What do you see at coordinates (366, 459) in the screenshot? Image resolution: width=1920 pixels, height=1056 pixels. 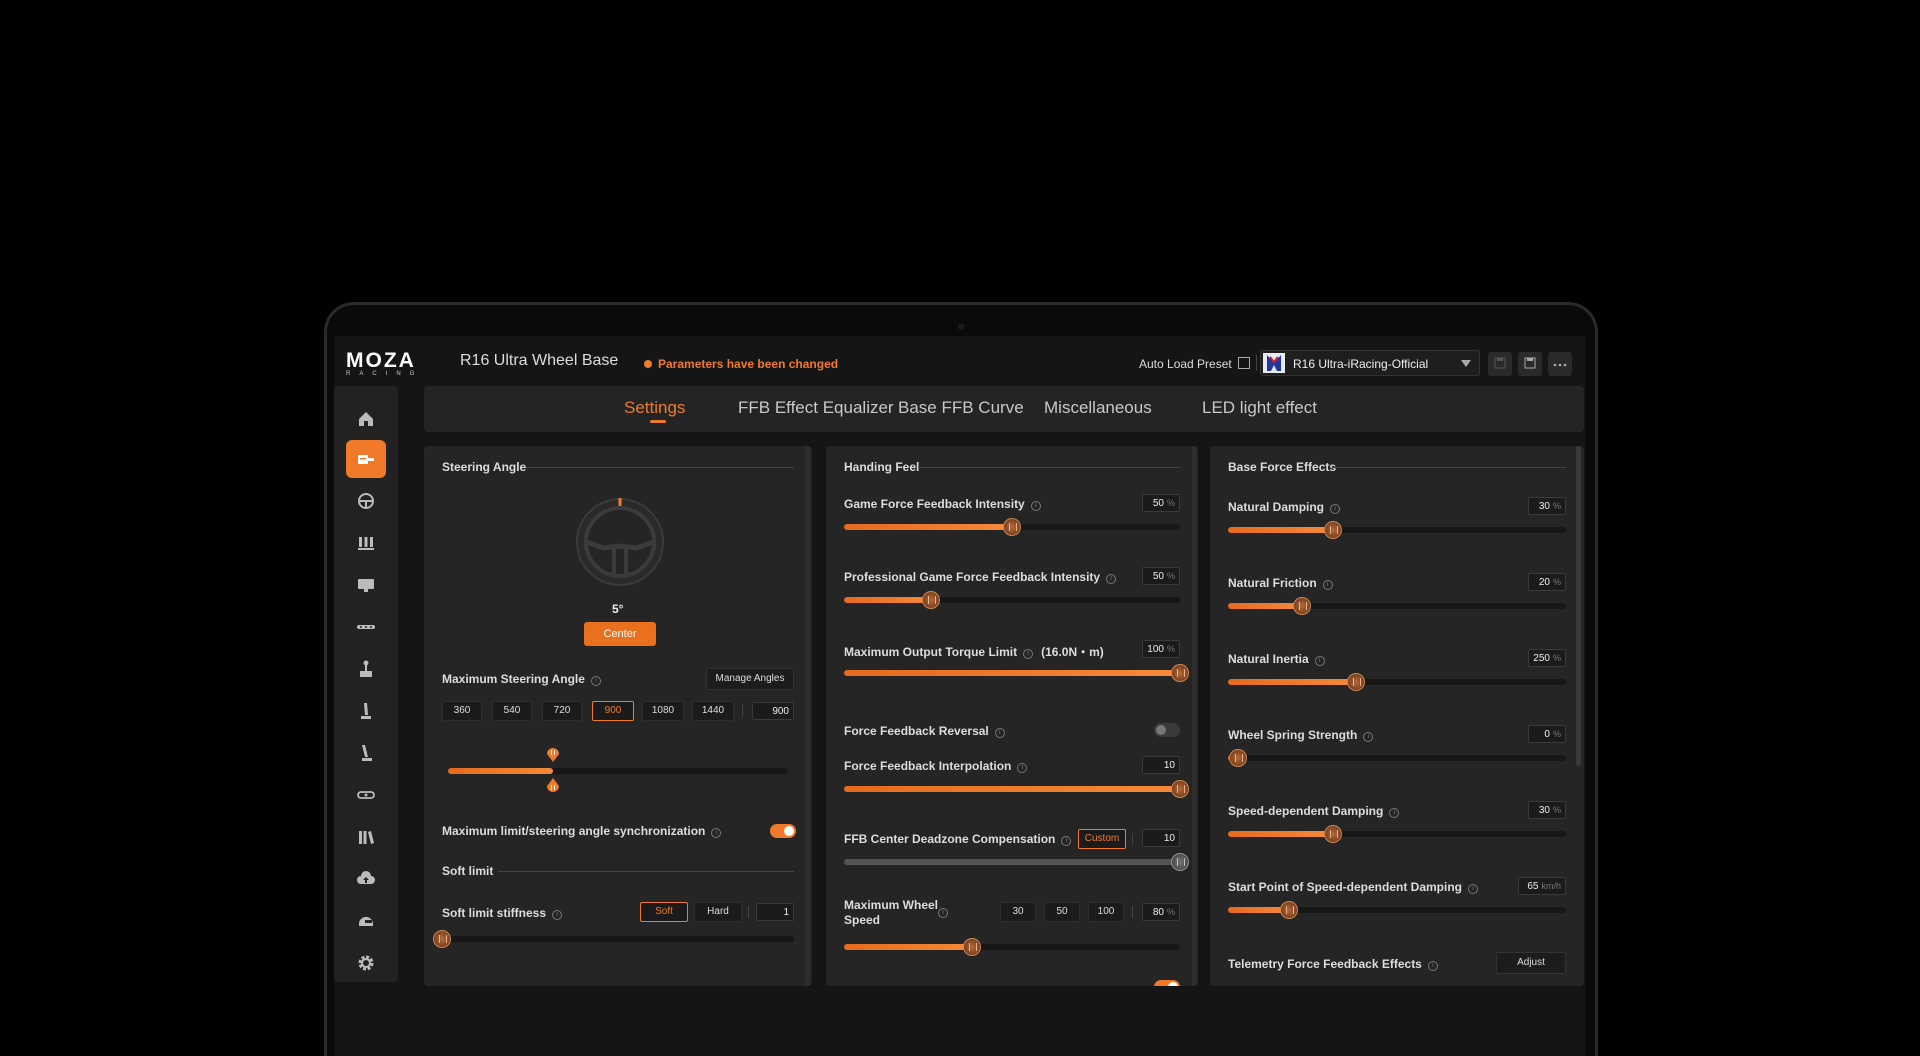 I see `sidebar-item-wheelbase` at bounding box center [366, 459].